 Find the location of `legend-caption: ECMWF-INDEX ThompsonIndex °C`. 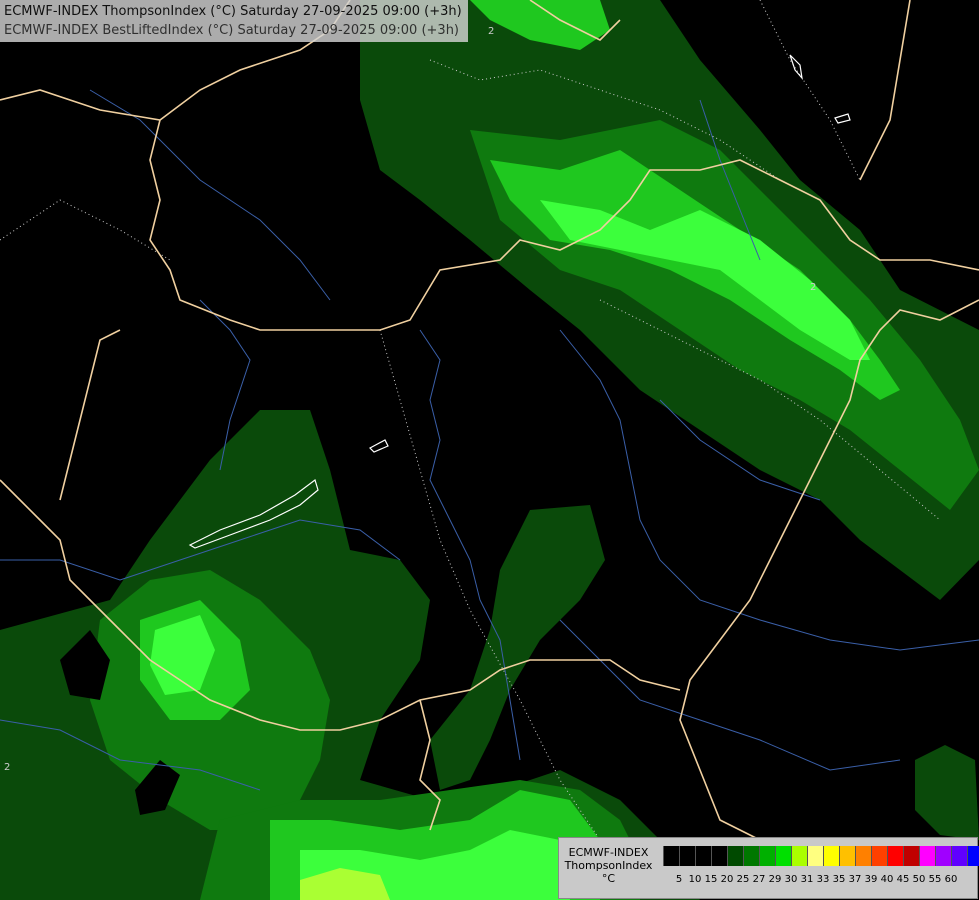

legend-caption: ECMWF-INDEX ThompsonIndex °C is located at coordinates (608, 868).